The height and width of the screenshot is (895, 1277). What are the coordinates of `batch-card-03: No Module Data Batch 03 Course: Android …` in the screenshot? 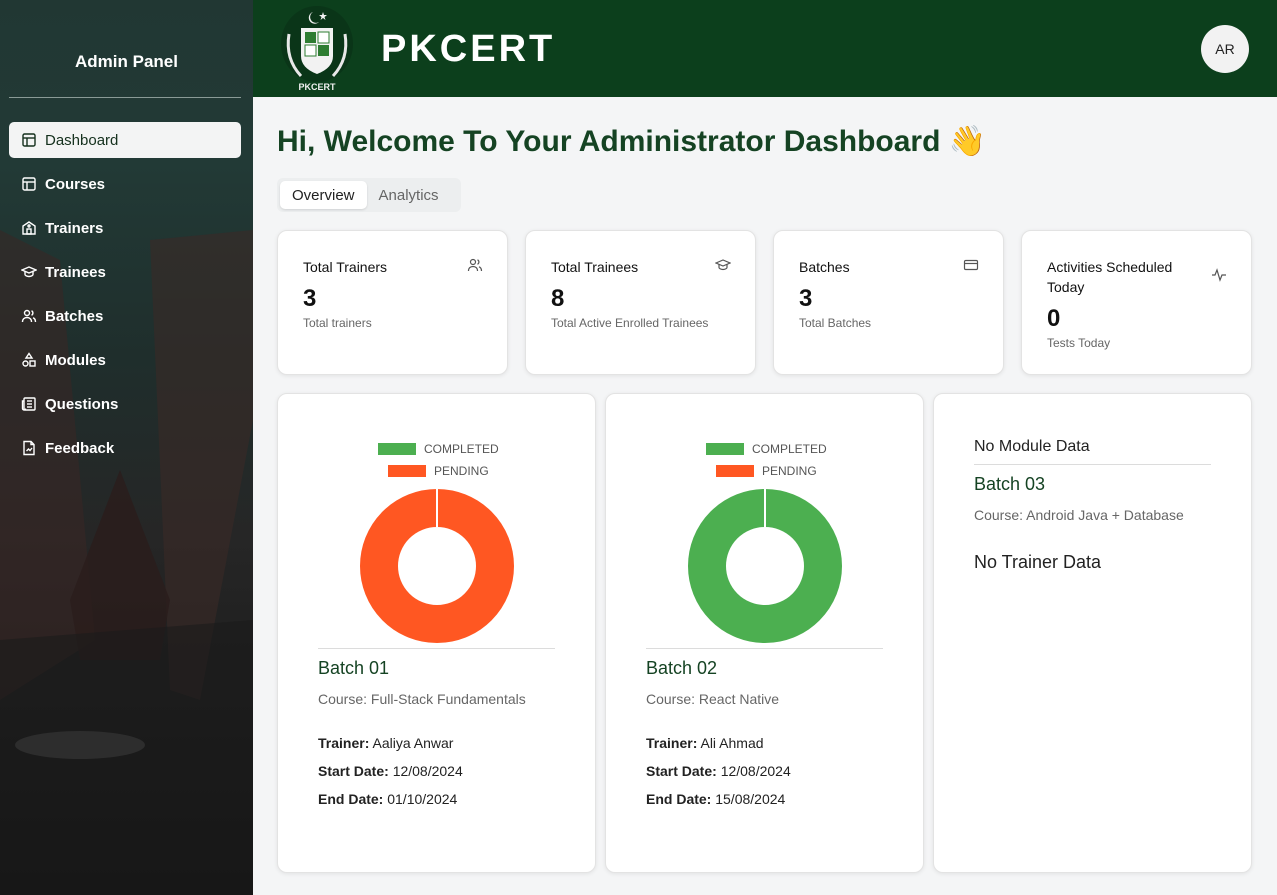 It's located at (1092, 633).